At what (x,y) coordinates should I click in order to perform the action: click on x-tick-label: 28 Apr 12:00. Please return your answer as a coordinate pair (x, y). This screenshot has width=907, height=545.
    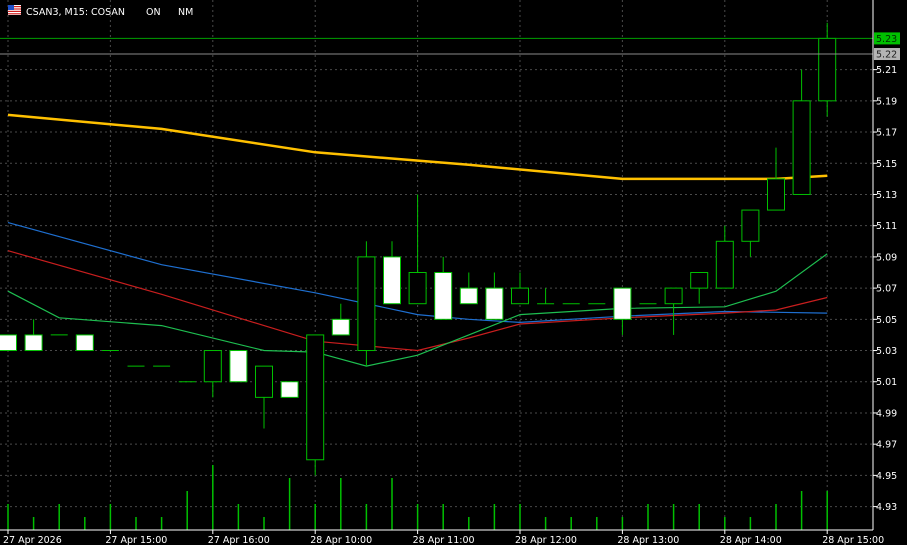
    Looking at the image, I should click on (546, 540).